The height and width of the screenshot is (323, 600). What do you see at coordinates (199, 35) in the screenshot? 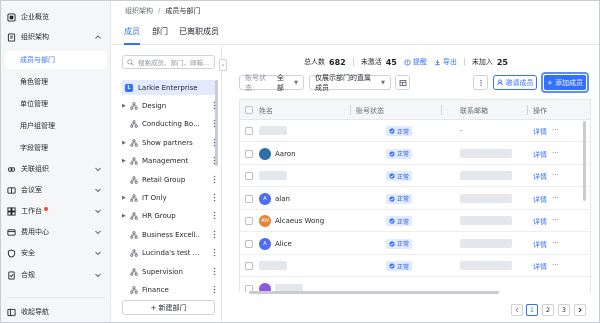
I see `tab-departed-members: 已离职成员` at bounding box center [199, 35].